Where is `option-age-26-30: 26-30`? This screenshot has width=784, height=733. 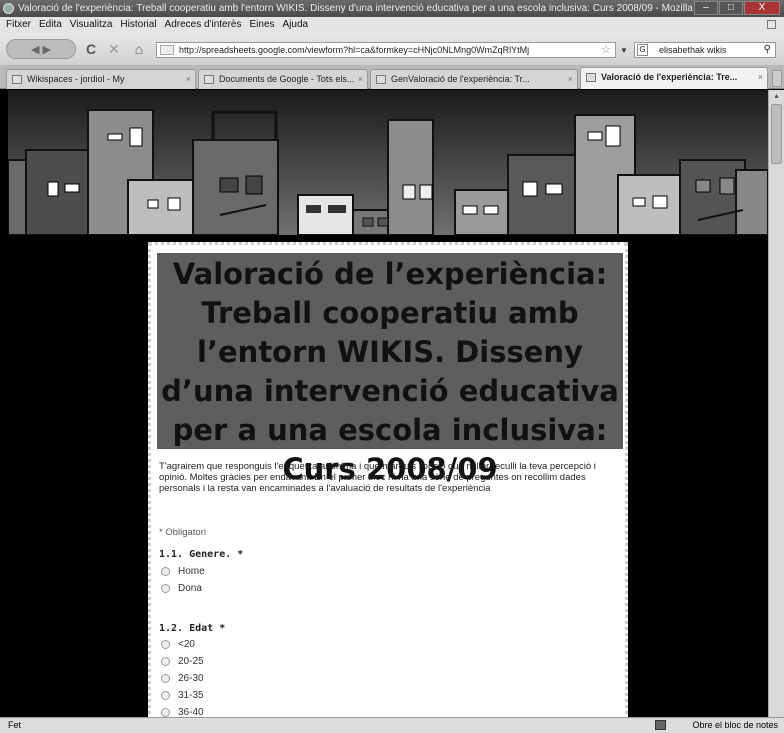
option-age-26-30: 26-30 is located at coordinates (182, 679).